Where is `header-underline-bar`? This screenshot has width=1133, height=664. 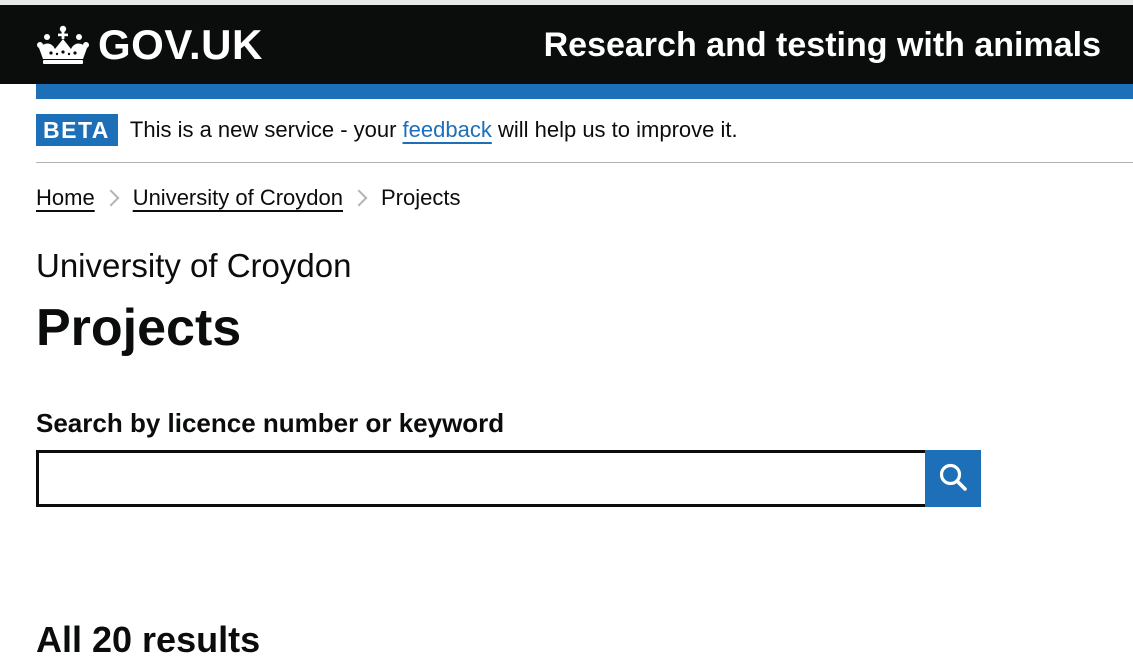 header-underline-bar is located at coordinates (584, 91).